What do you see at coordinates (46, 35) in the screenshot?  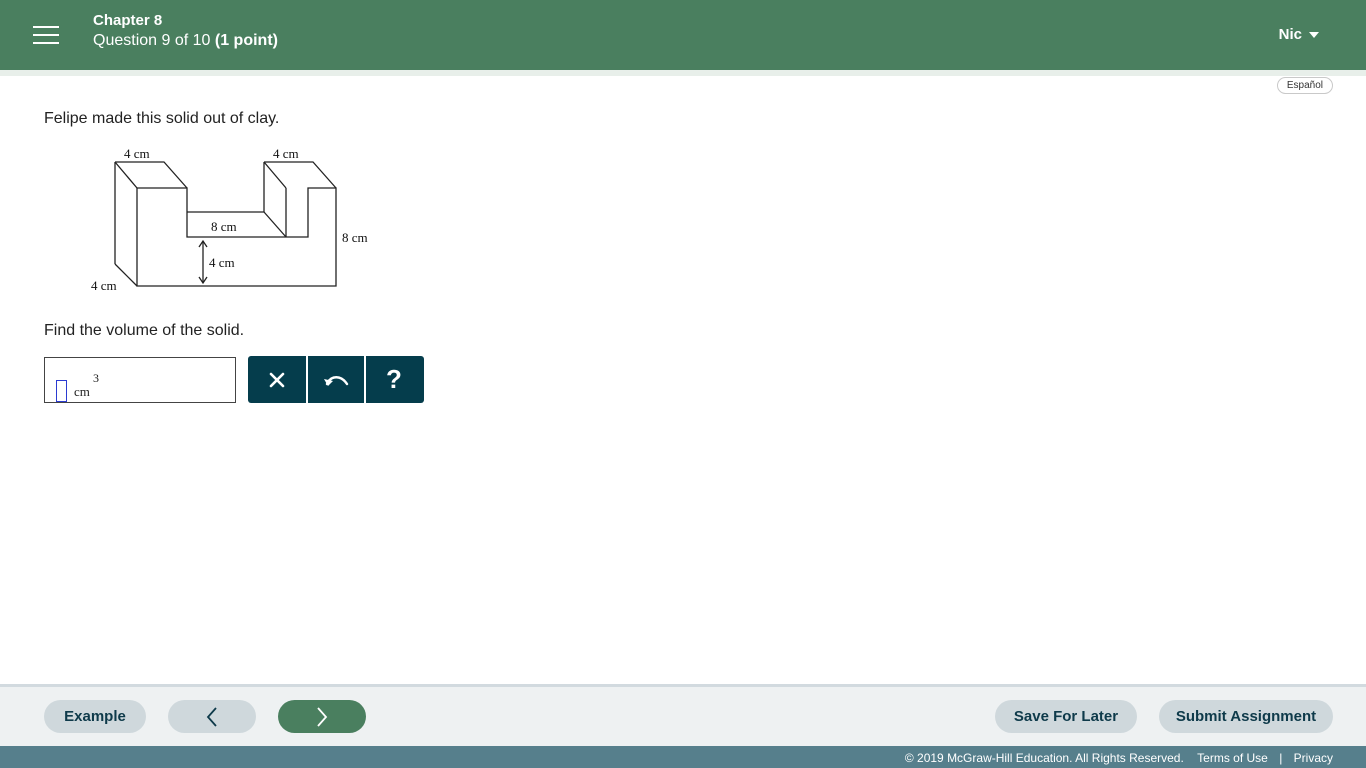 I see `hamburger-menu-icon` at bounding box center [46, 35].